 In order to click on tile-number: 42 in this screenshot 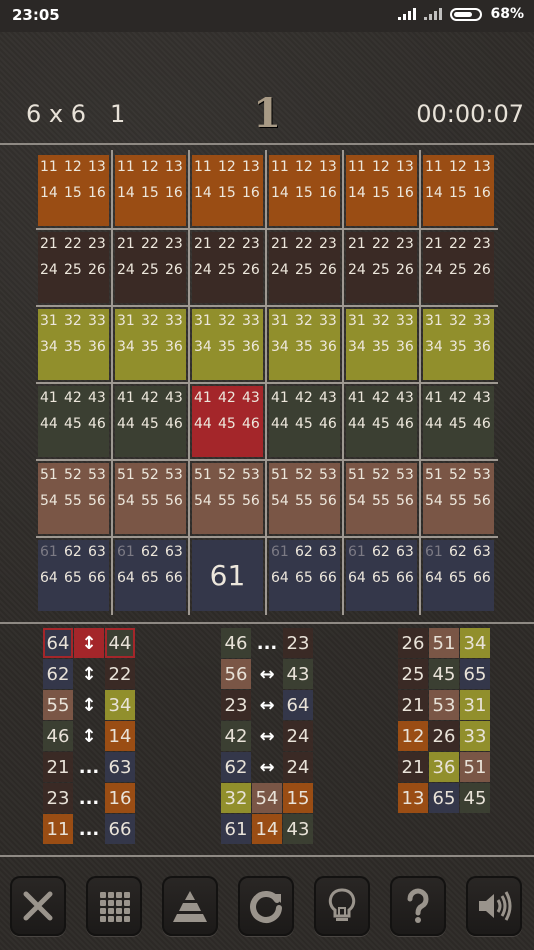, I will do `click(227, 398)`.